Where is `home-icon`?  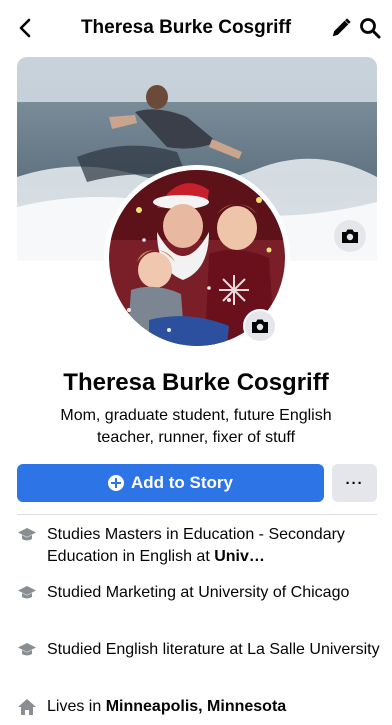 home-icon is located at coordinates (27, 707).